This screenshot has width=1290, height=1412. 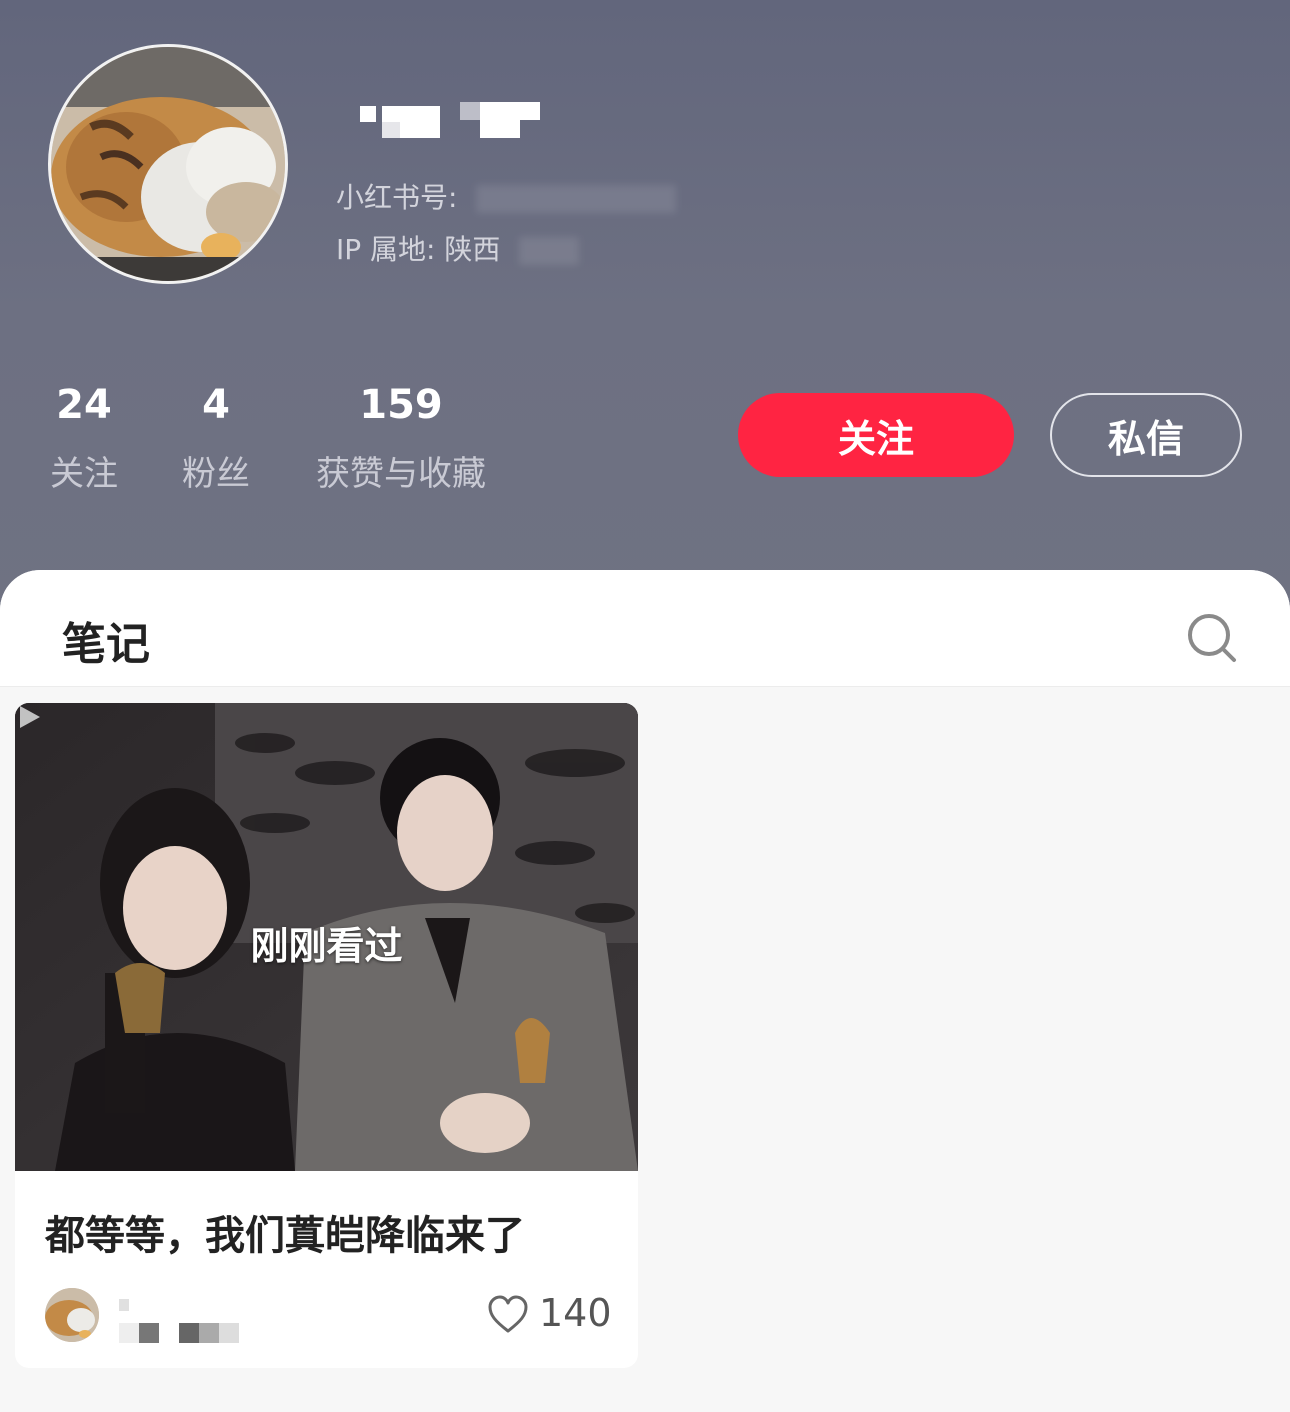 What do you see at coordinates (180, 1319) in the screenshot?
I see `author-name-redacted` at bounding box center [180, 1319].